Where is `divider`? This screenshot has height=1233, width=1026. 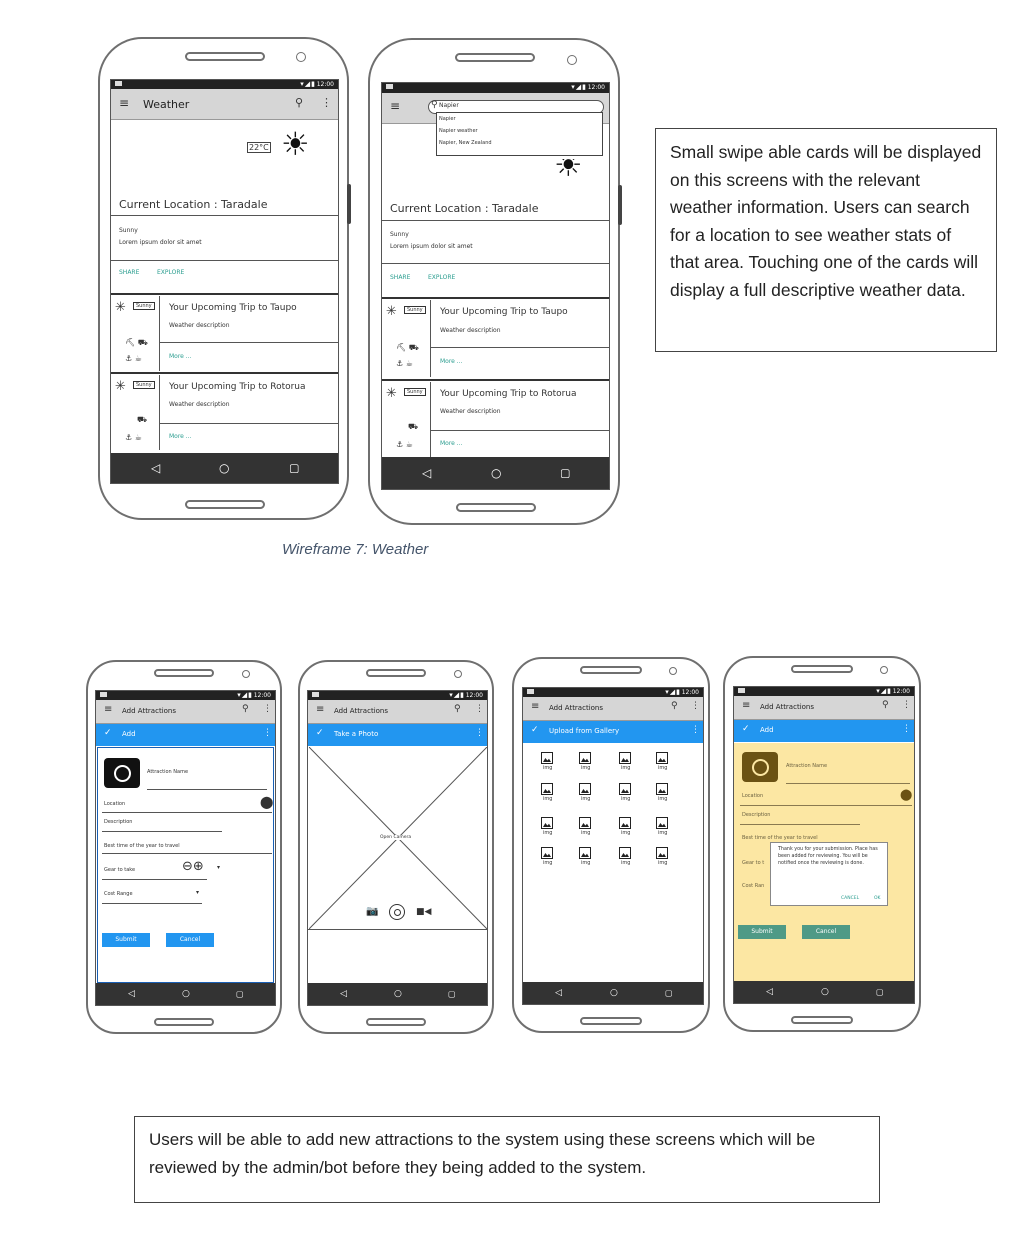
divider is located at coordinates (430, 338).